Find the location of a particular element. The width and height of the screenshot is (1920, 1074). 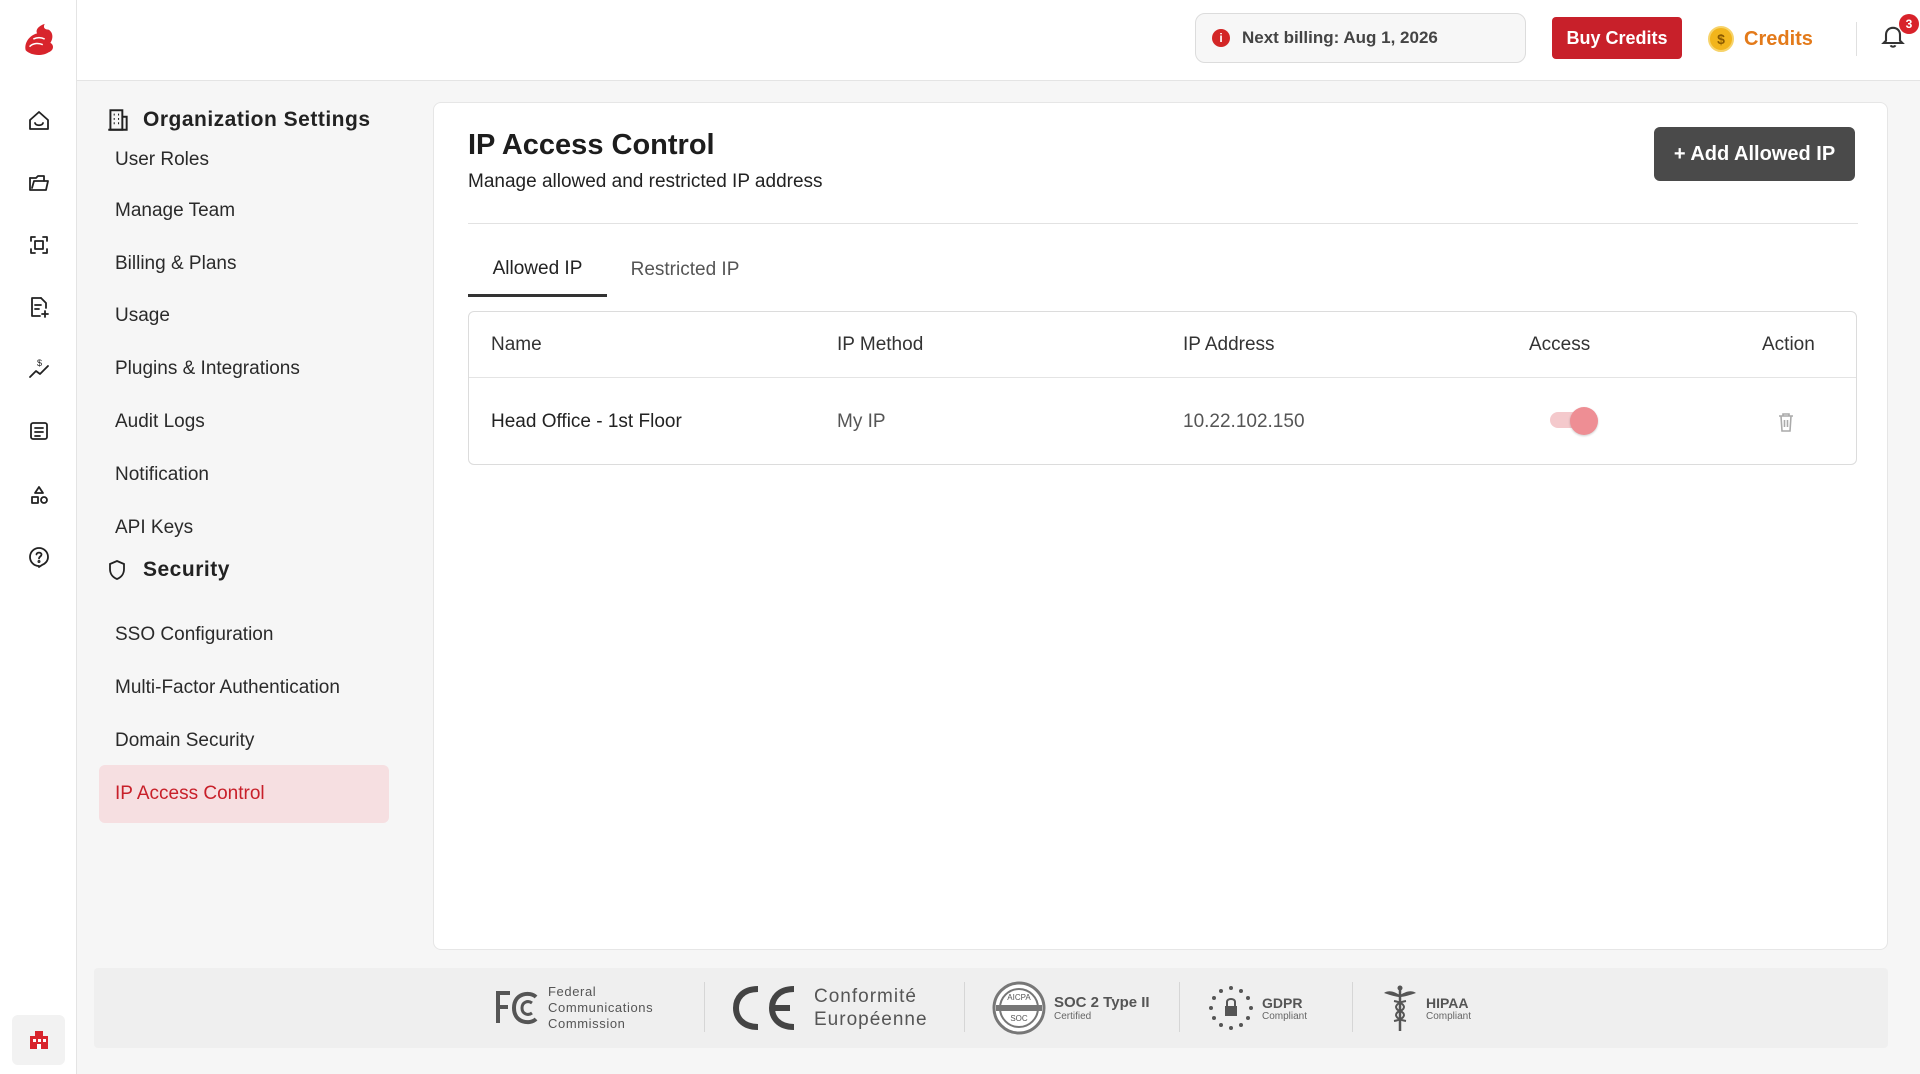

shapes-icon is located at coordinates (39, 495).